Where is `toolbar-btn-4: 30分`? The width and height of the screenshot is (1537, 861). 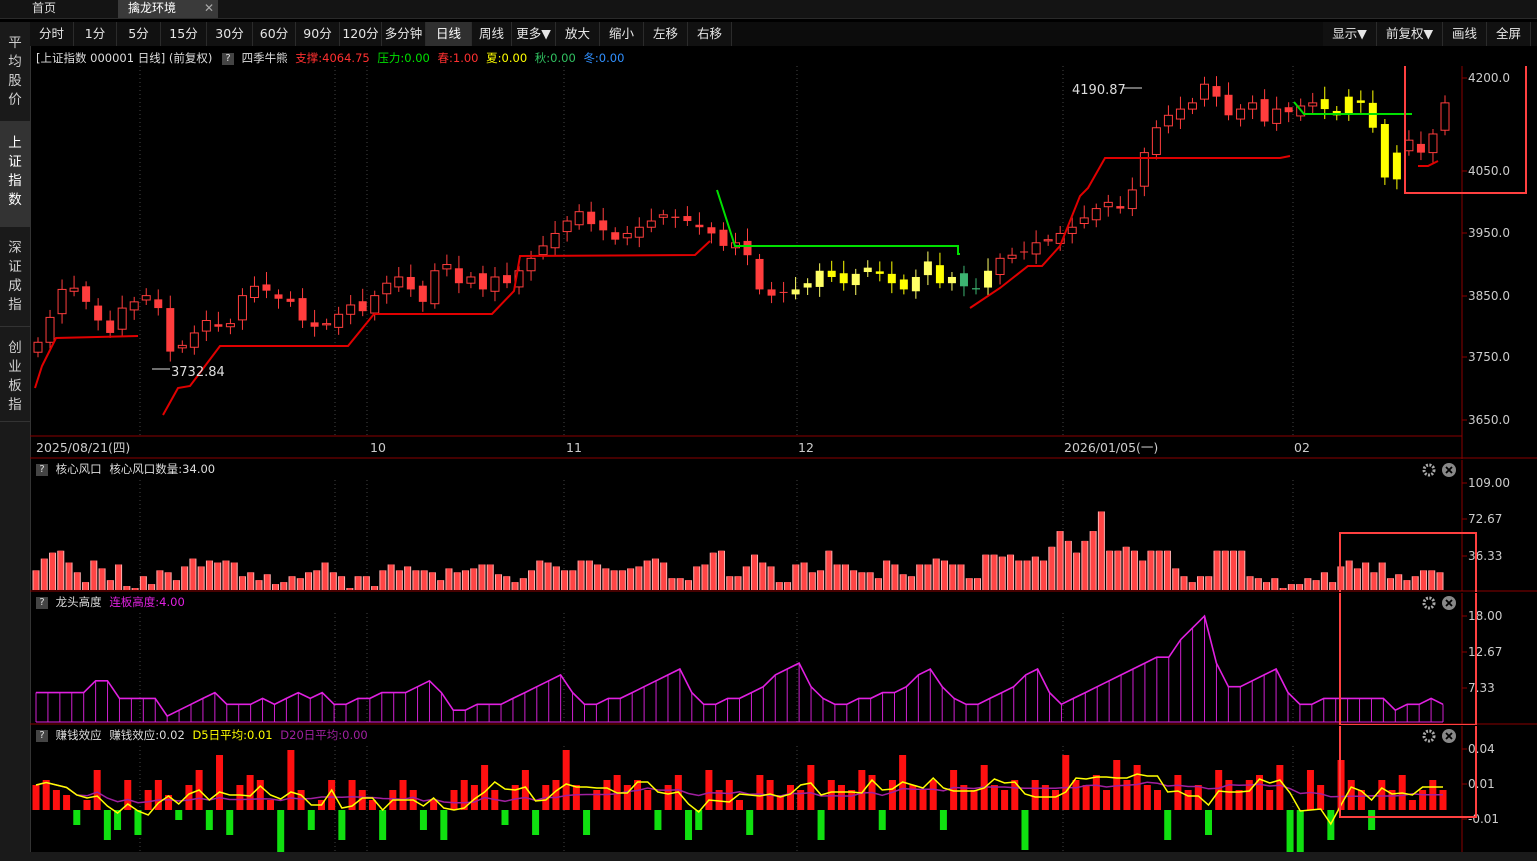
toolbar-btn-4: 30分 is located at coordinates (230, 34).